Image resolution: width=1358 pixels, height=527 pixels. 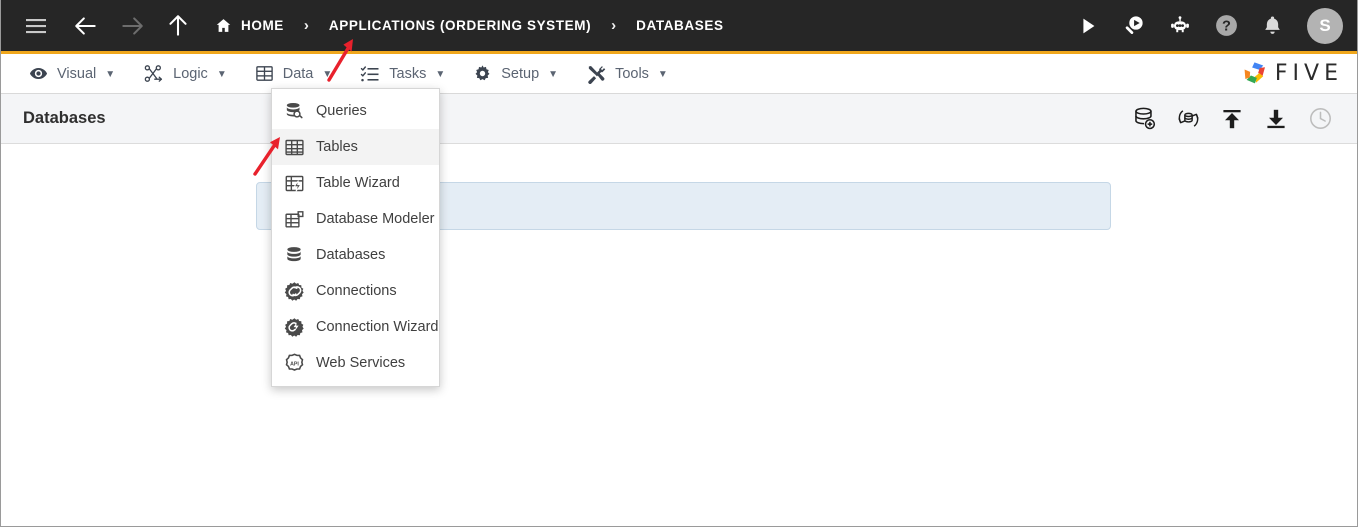 I want to click on breadcrumb-label: HOME, so click(x=262, y=25).